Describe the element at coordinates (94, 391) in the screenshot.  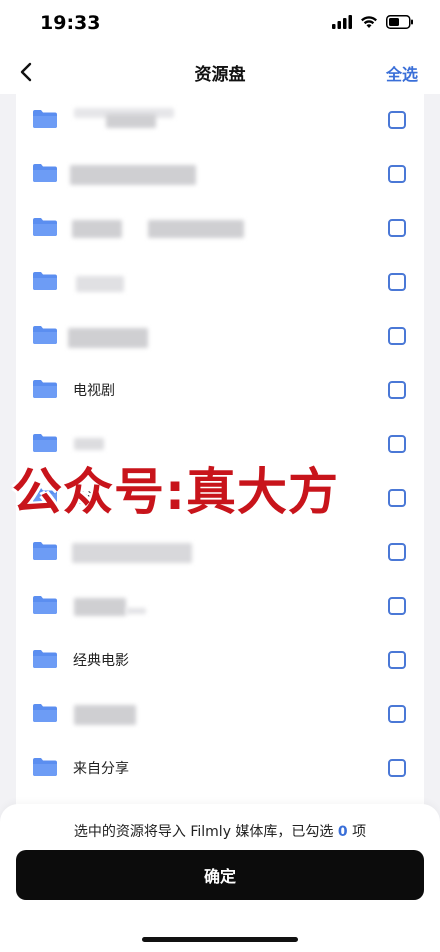
I see `folder-name: 电视剧` at that location.